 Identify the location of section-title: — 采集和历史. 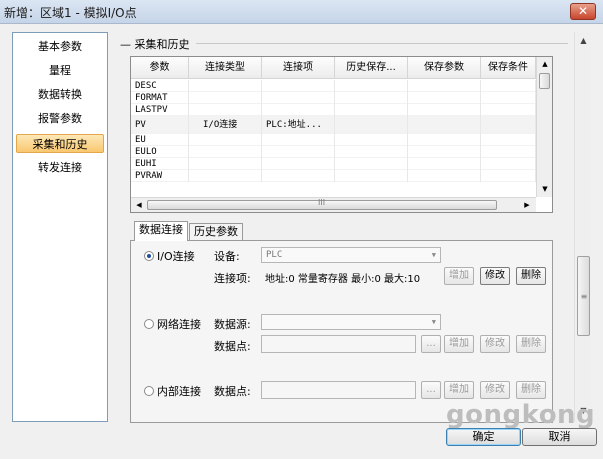
(157, 44).